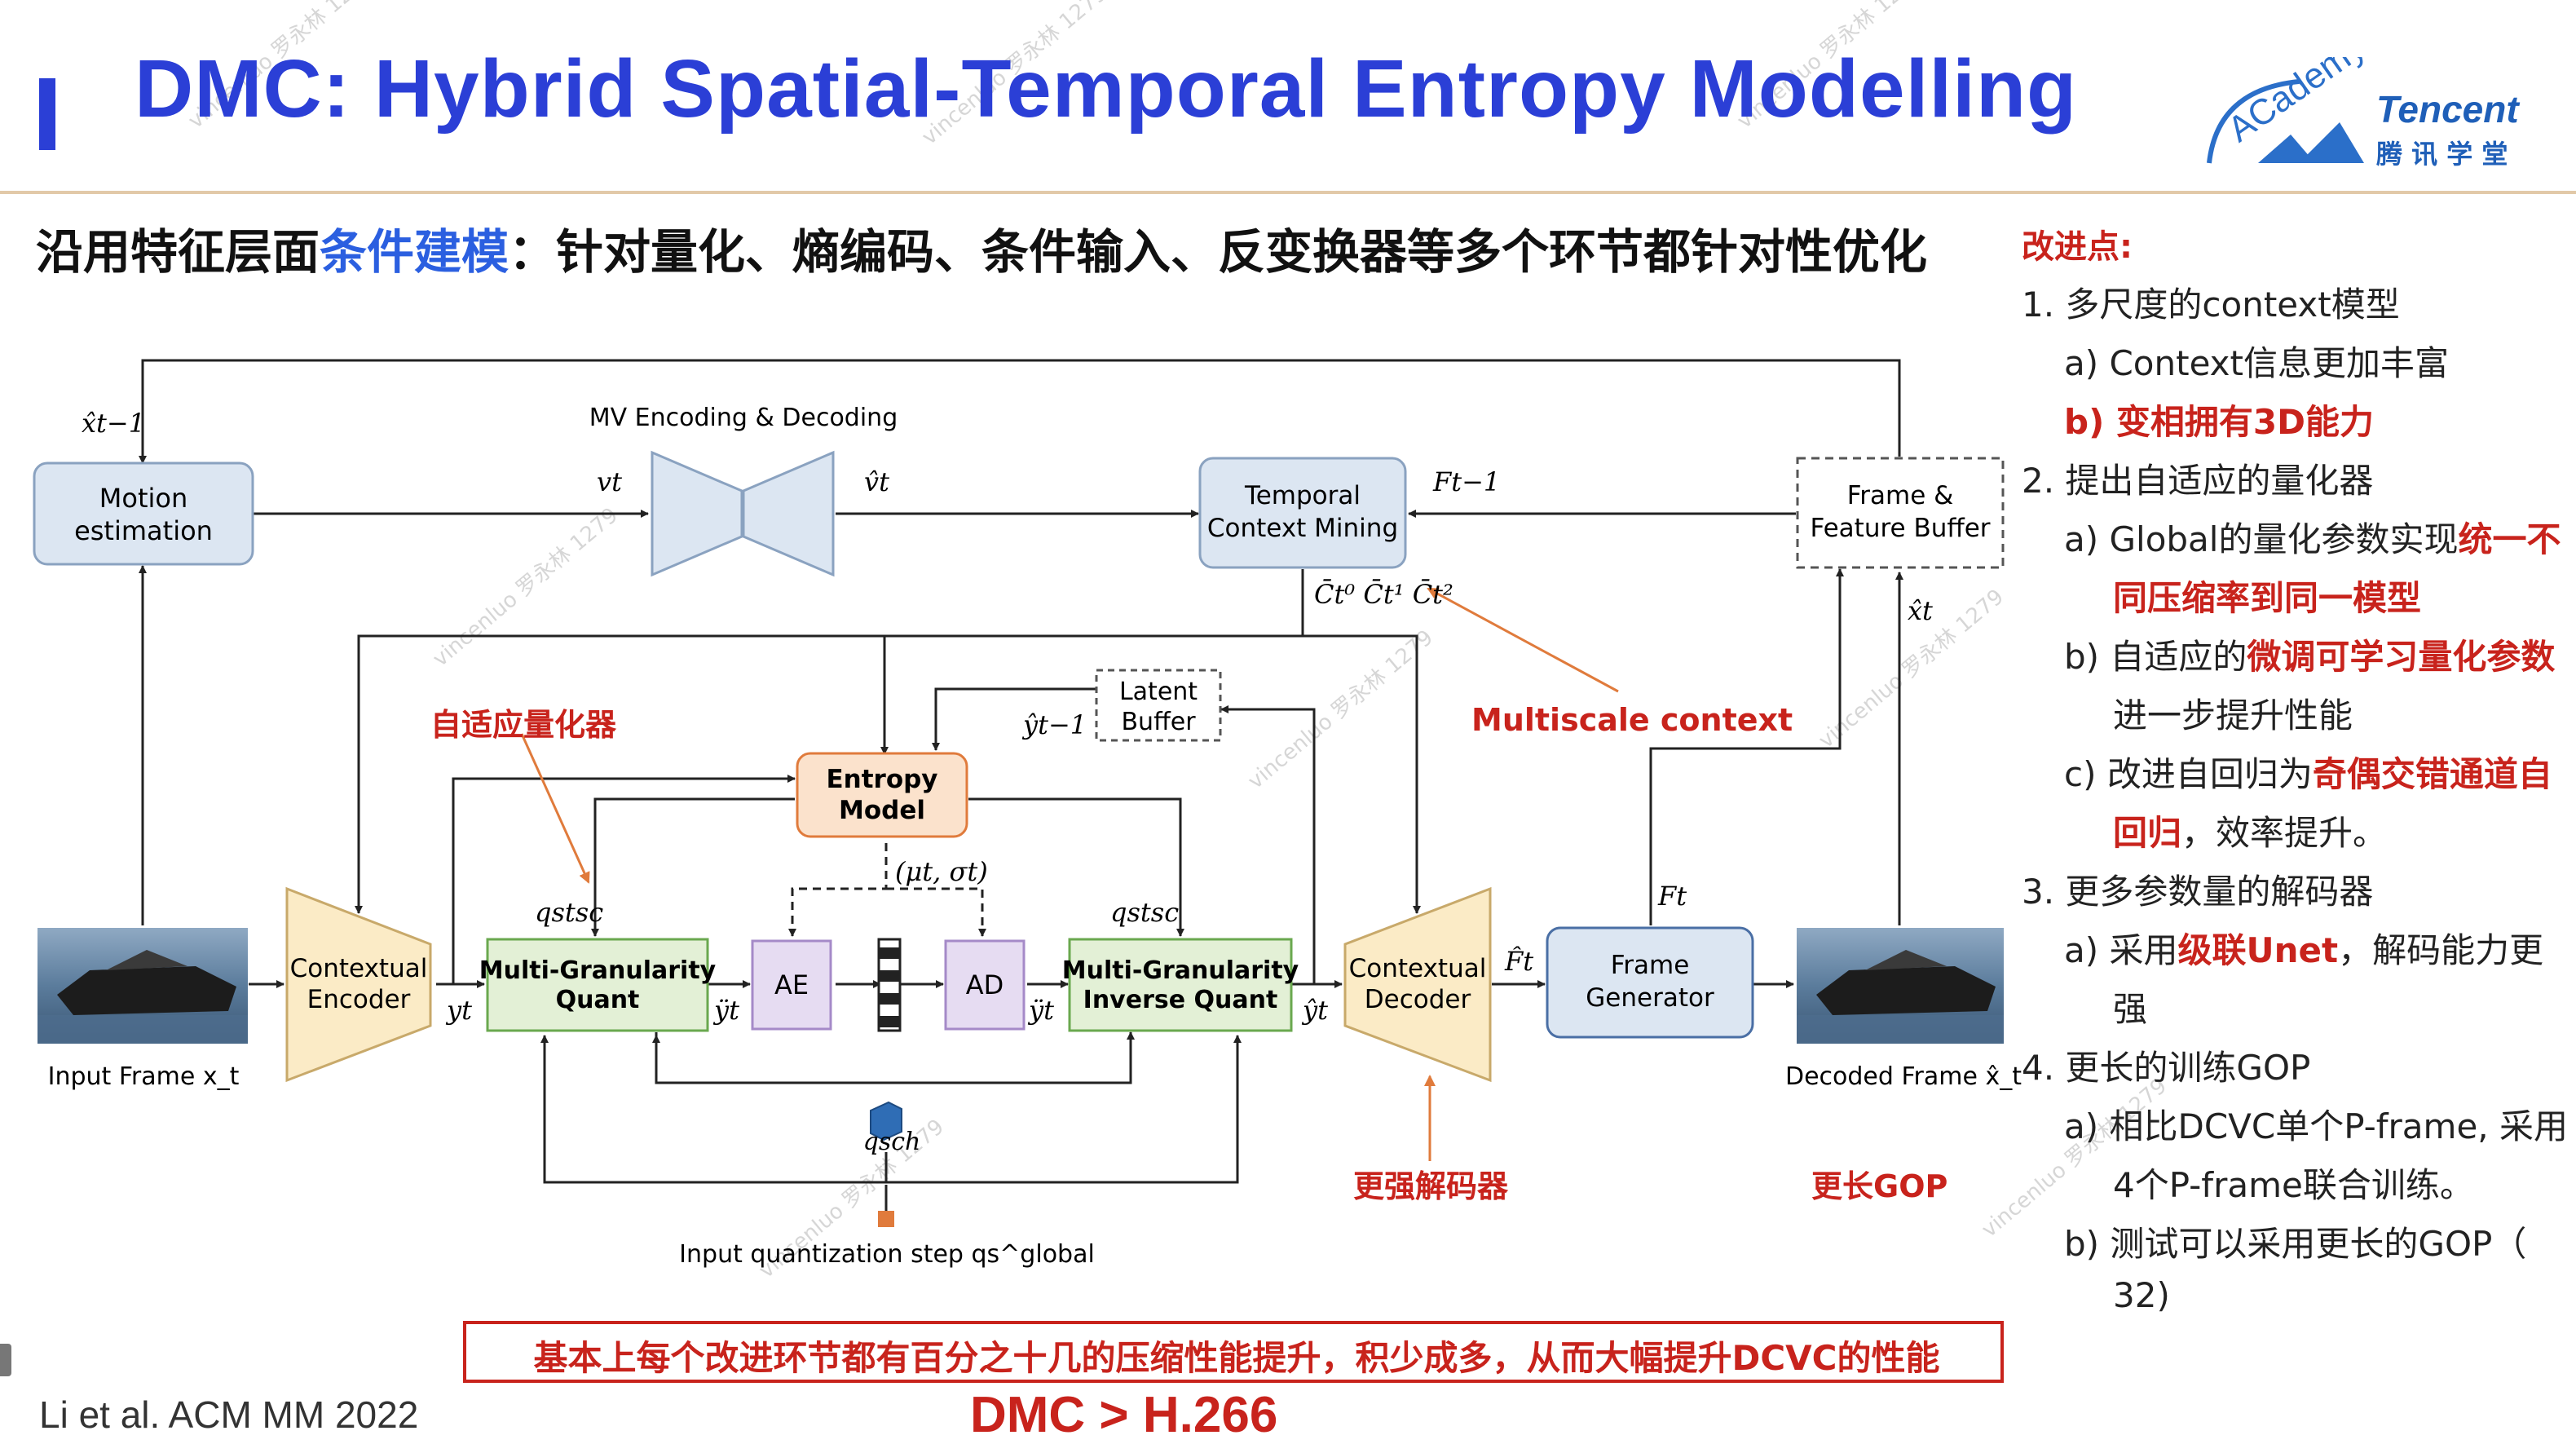  I want to click on note-1: 1. 多尺度的context模型, so click(2211, 305).